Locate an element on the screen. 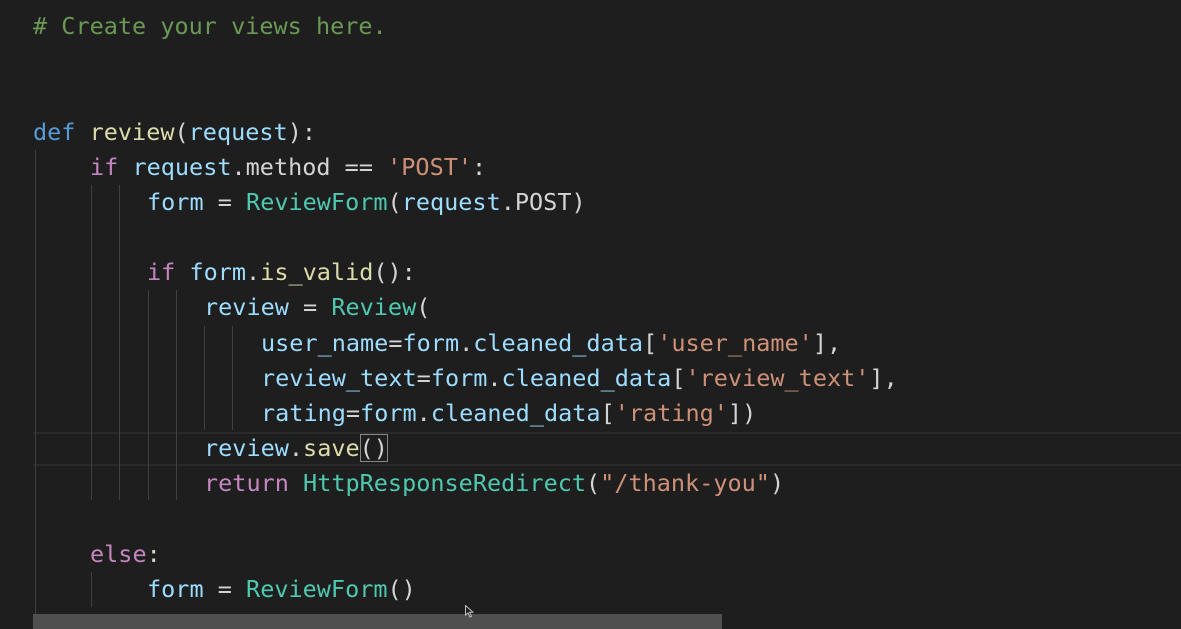 The width and height of the screenshot is (1181, 629). code-line: review = Review( is located at coordinates (317, 307).